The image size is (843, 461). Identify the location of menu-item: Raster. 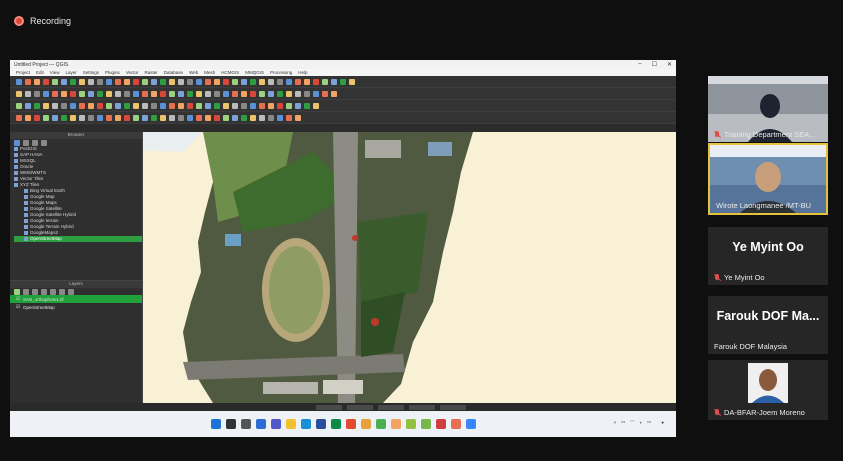
(151, 72).